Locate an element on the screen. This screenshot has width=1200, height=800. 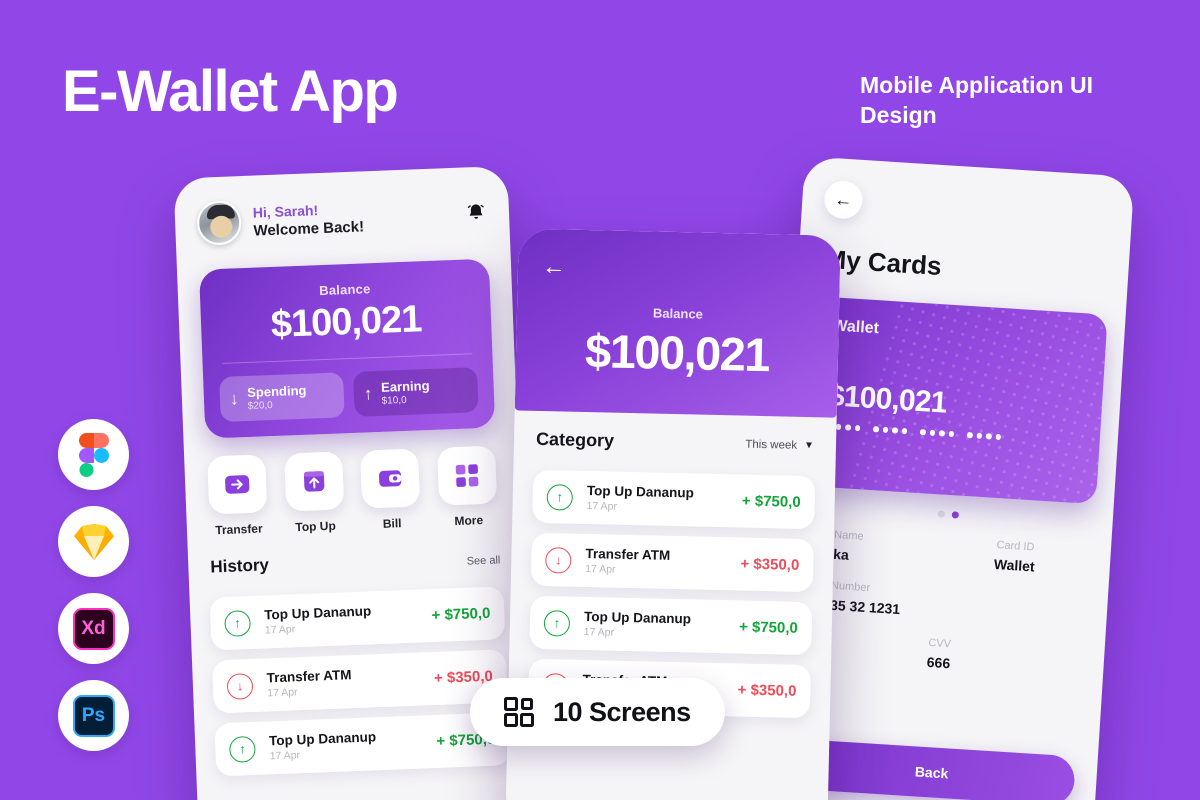
figma-icon is located at coordinates (93, 454).